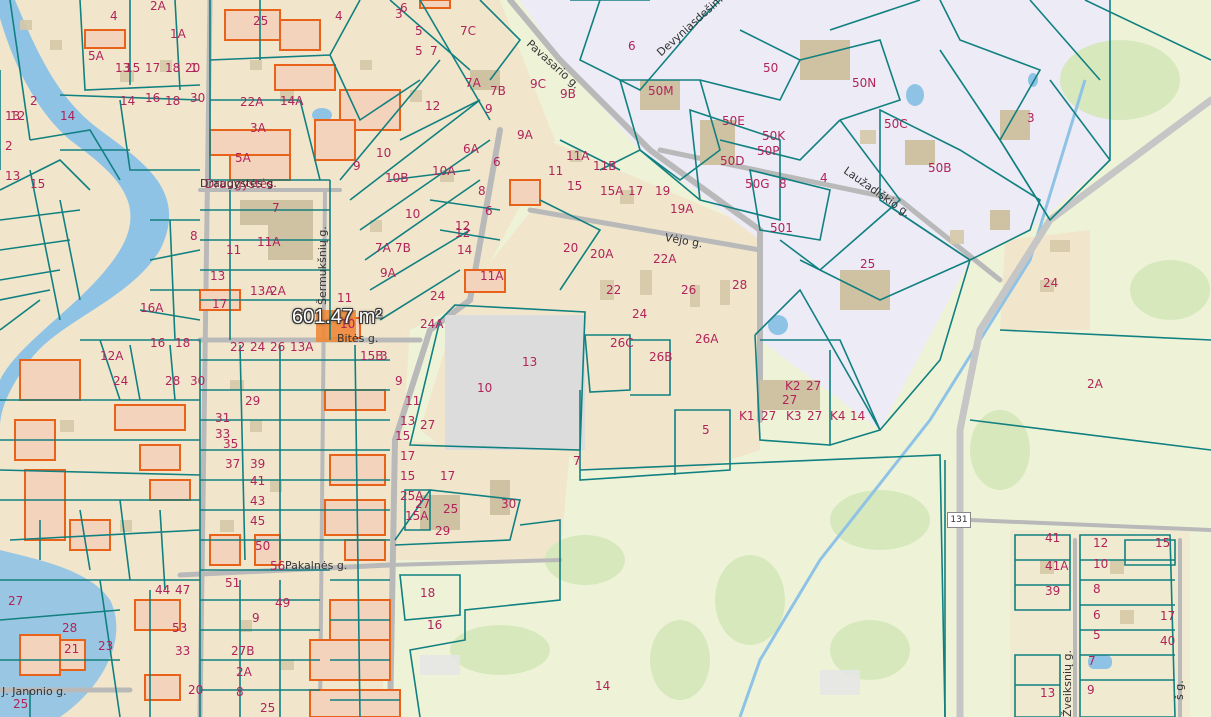  What do you see at coordinates (896, 124) in the screenshot?
I see `parcel-number-label: 50C` at bounding box center [896, 124].